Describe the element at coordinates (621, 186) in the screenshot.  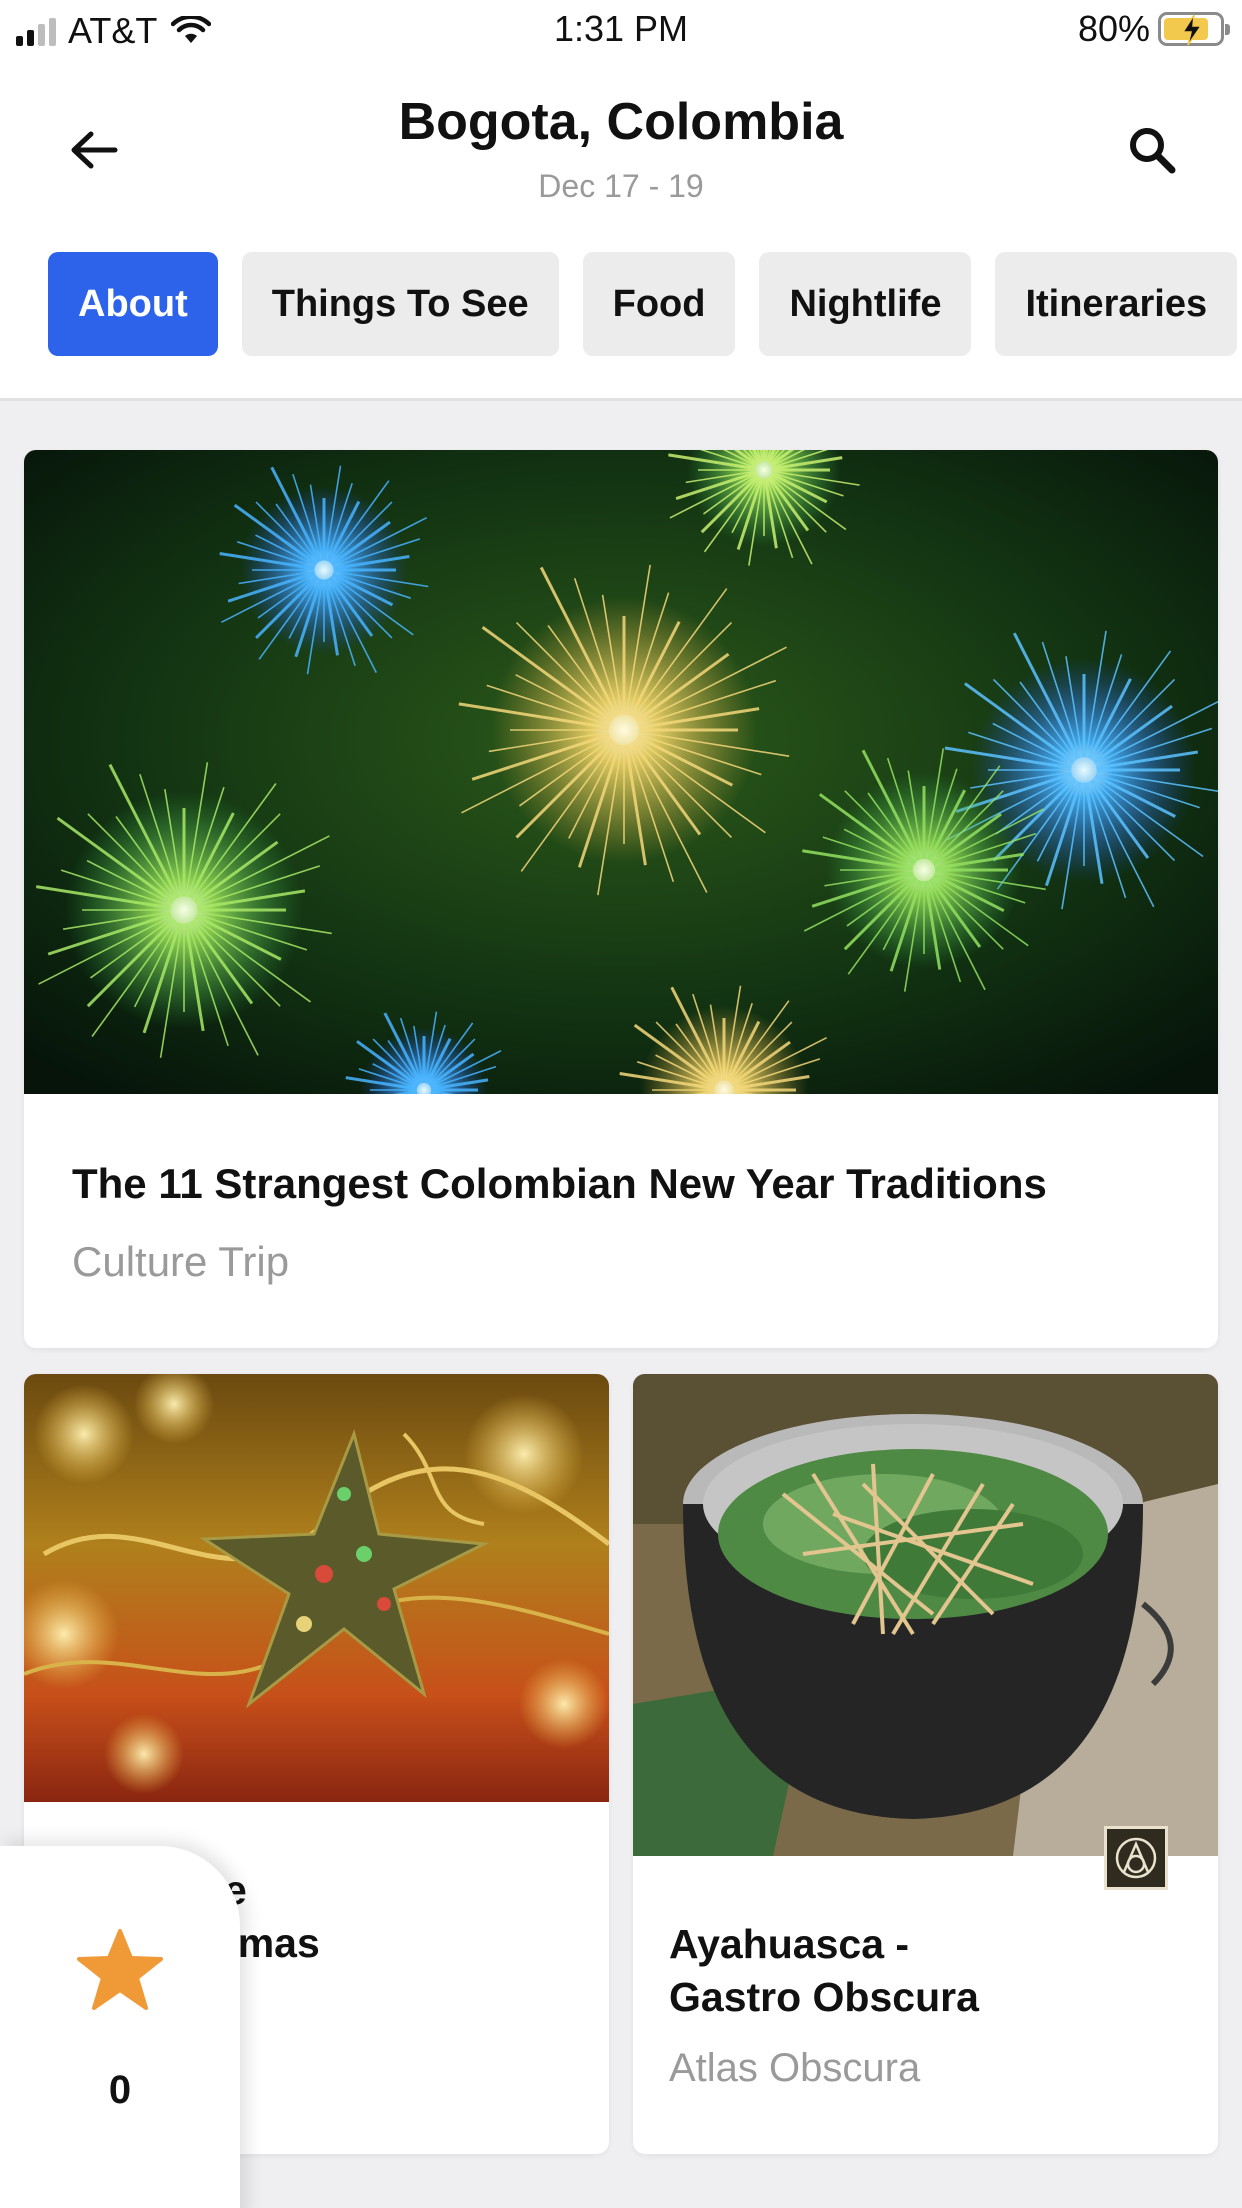
I see `trip-dates: Dec 17 - 19` at that location.